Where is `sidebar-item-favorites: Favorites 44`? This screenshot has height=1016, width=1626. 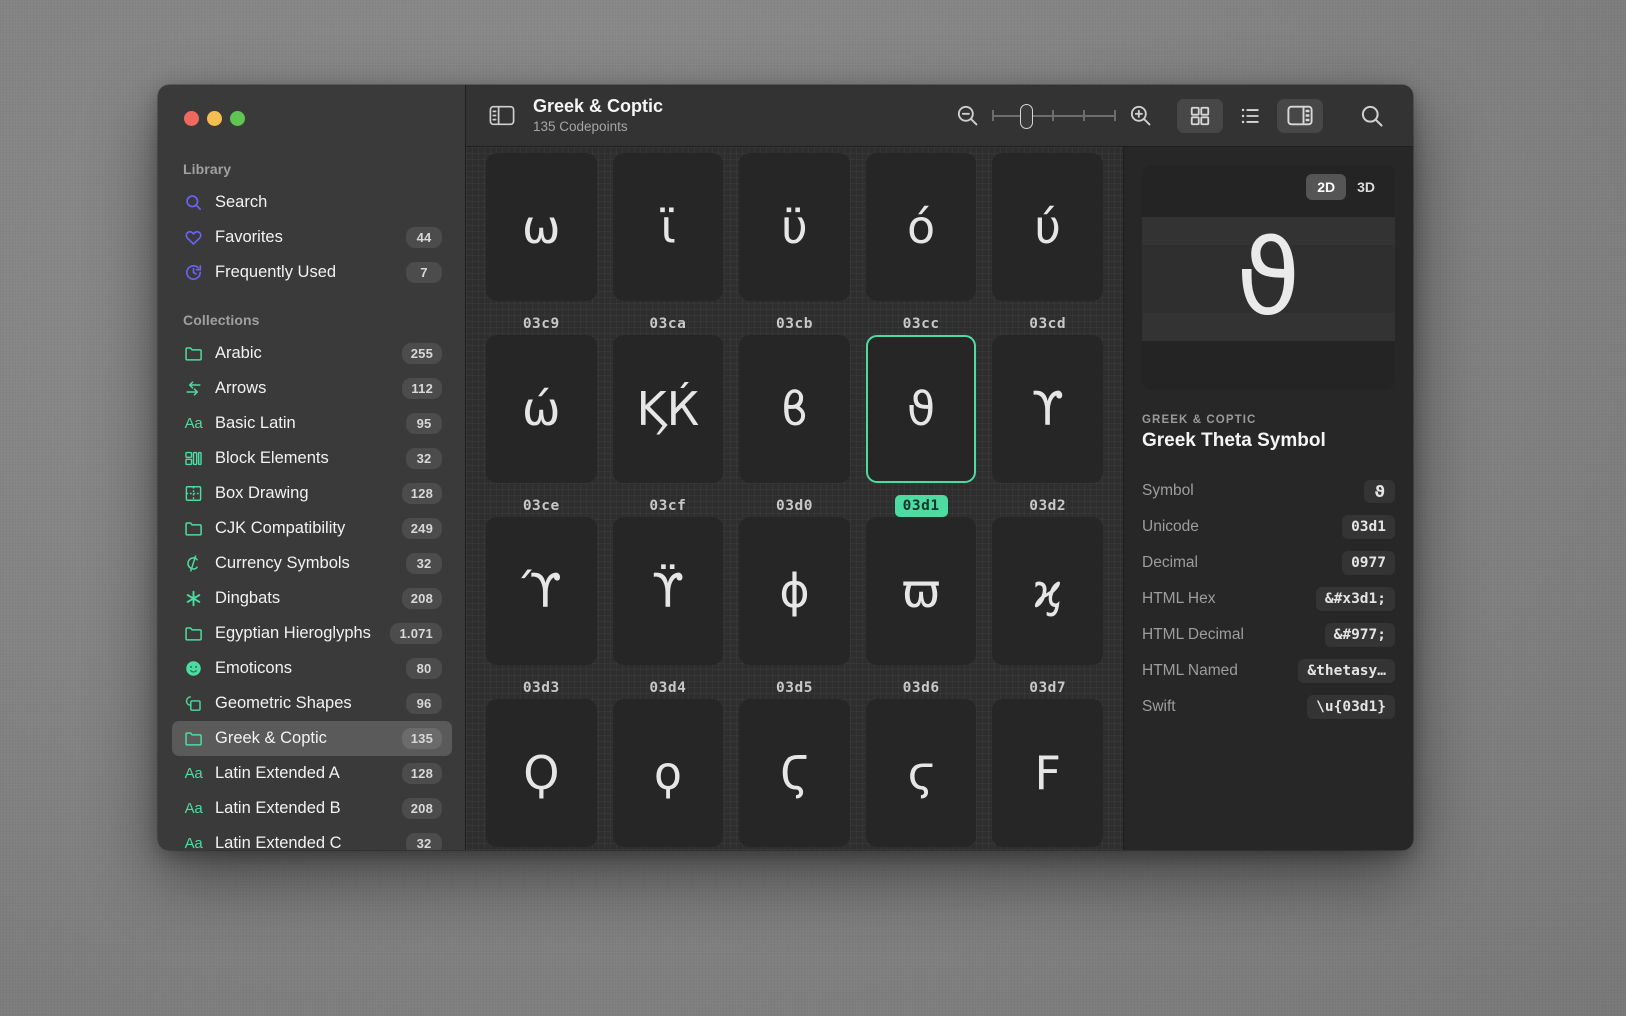 sidebar-item-favorites: Favorites 44 is located at coordinates (312, 237).